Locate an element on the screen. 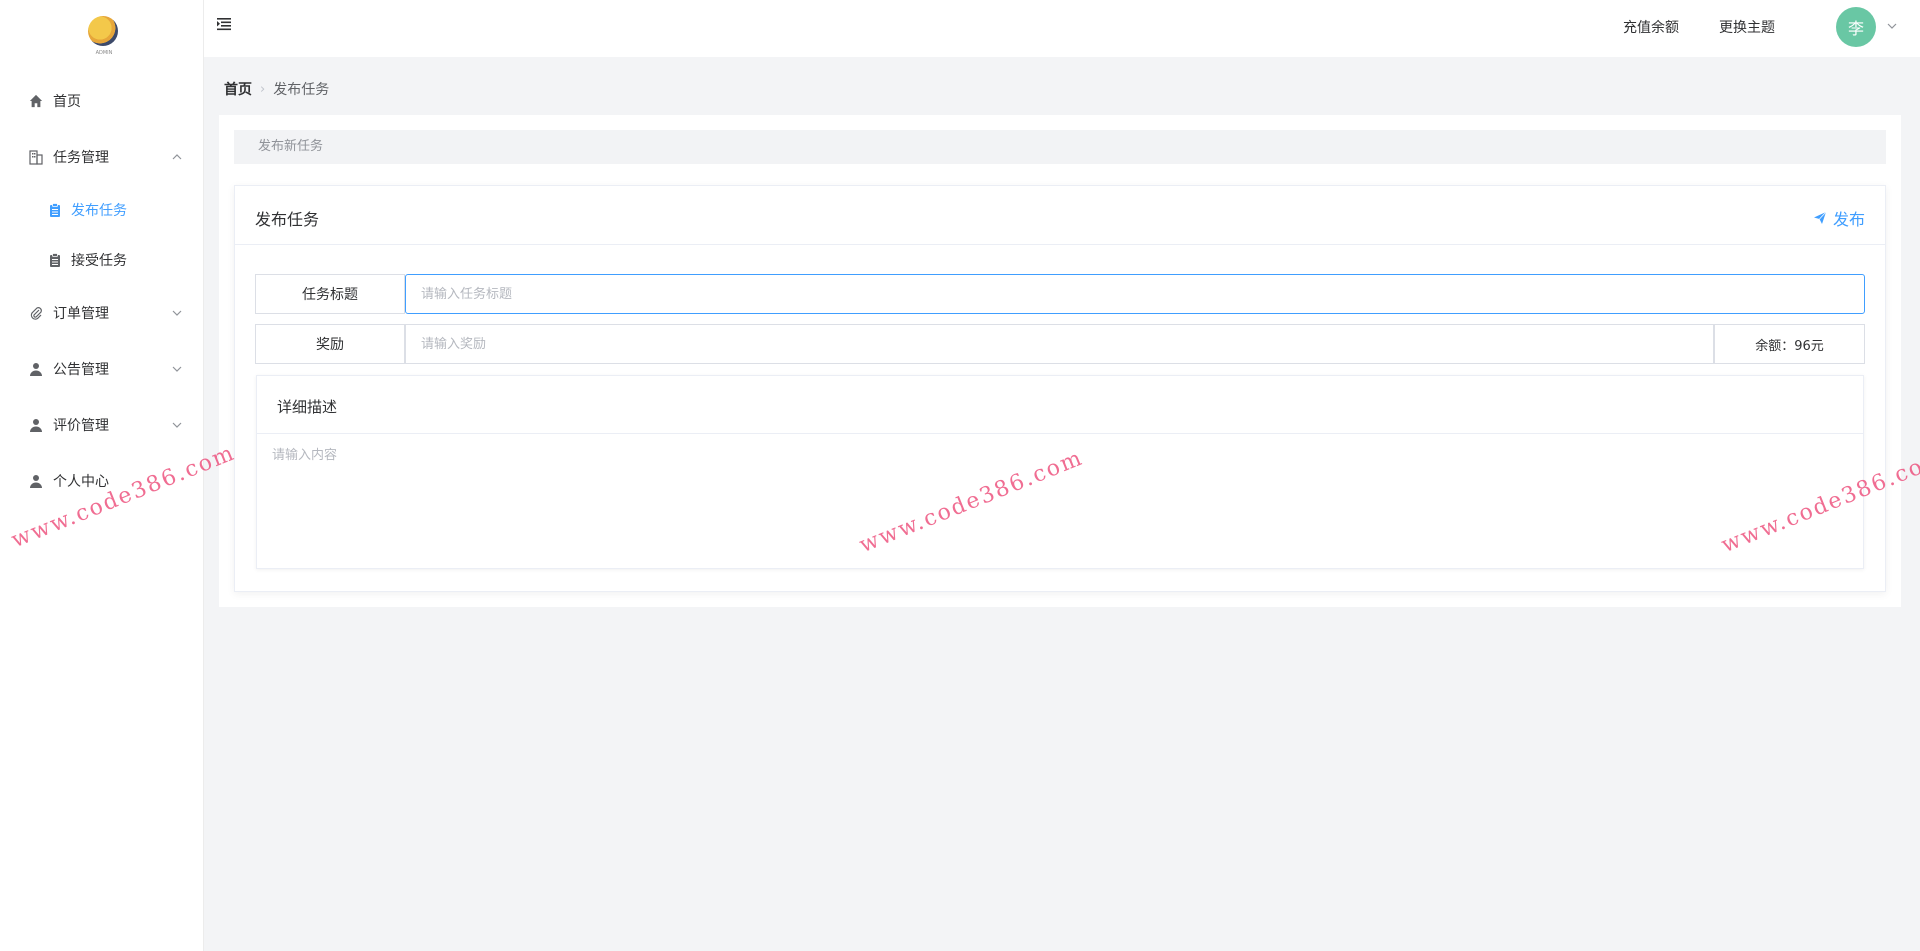 The height and width of the screenshot is (951, 1920). home-icon is located at coordinates (36, 101).